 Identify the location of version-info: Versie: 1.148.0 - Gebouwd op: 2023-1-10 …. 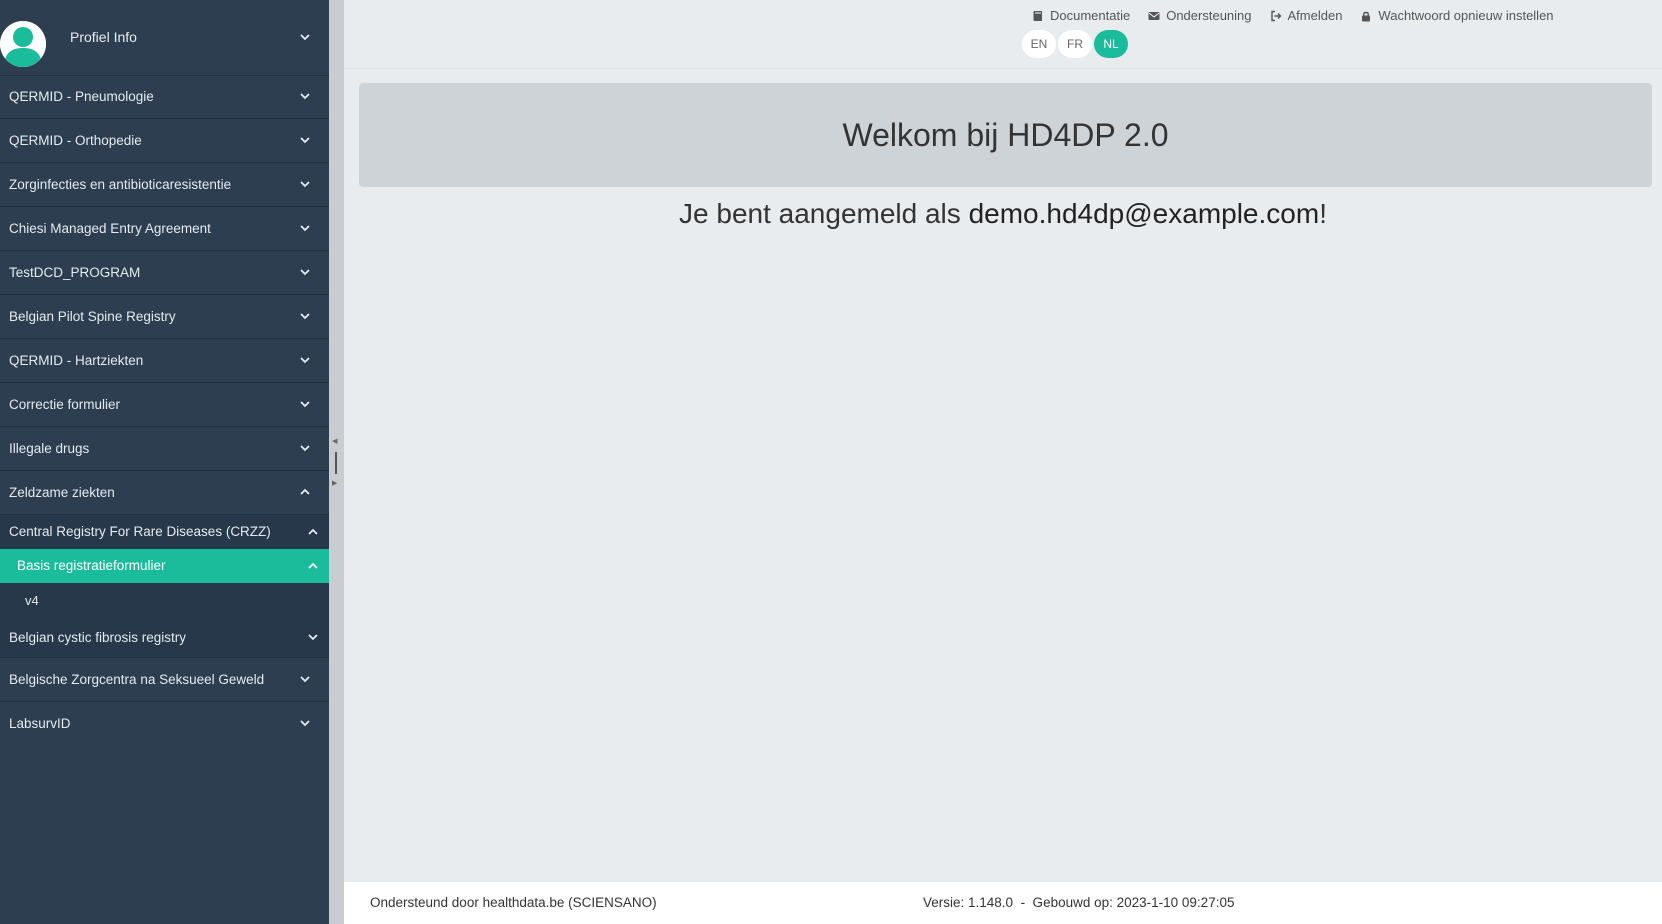
(1079, 902).